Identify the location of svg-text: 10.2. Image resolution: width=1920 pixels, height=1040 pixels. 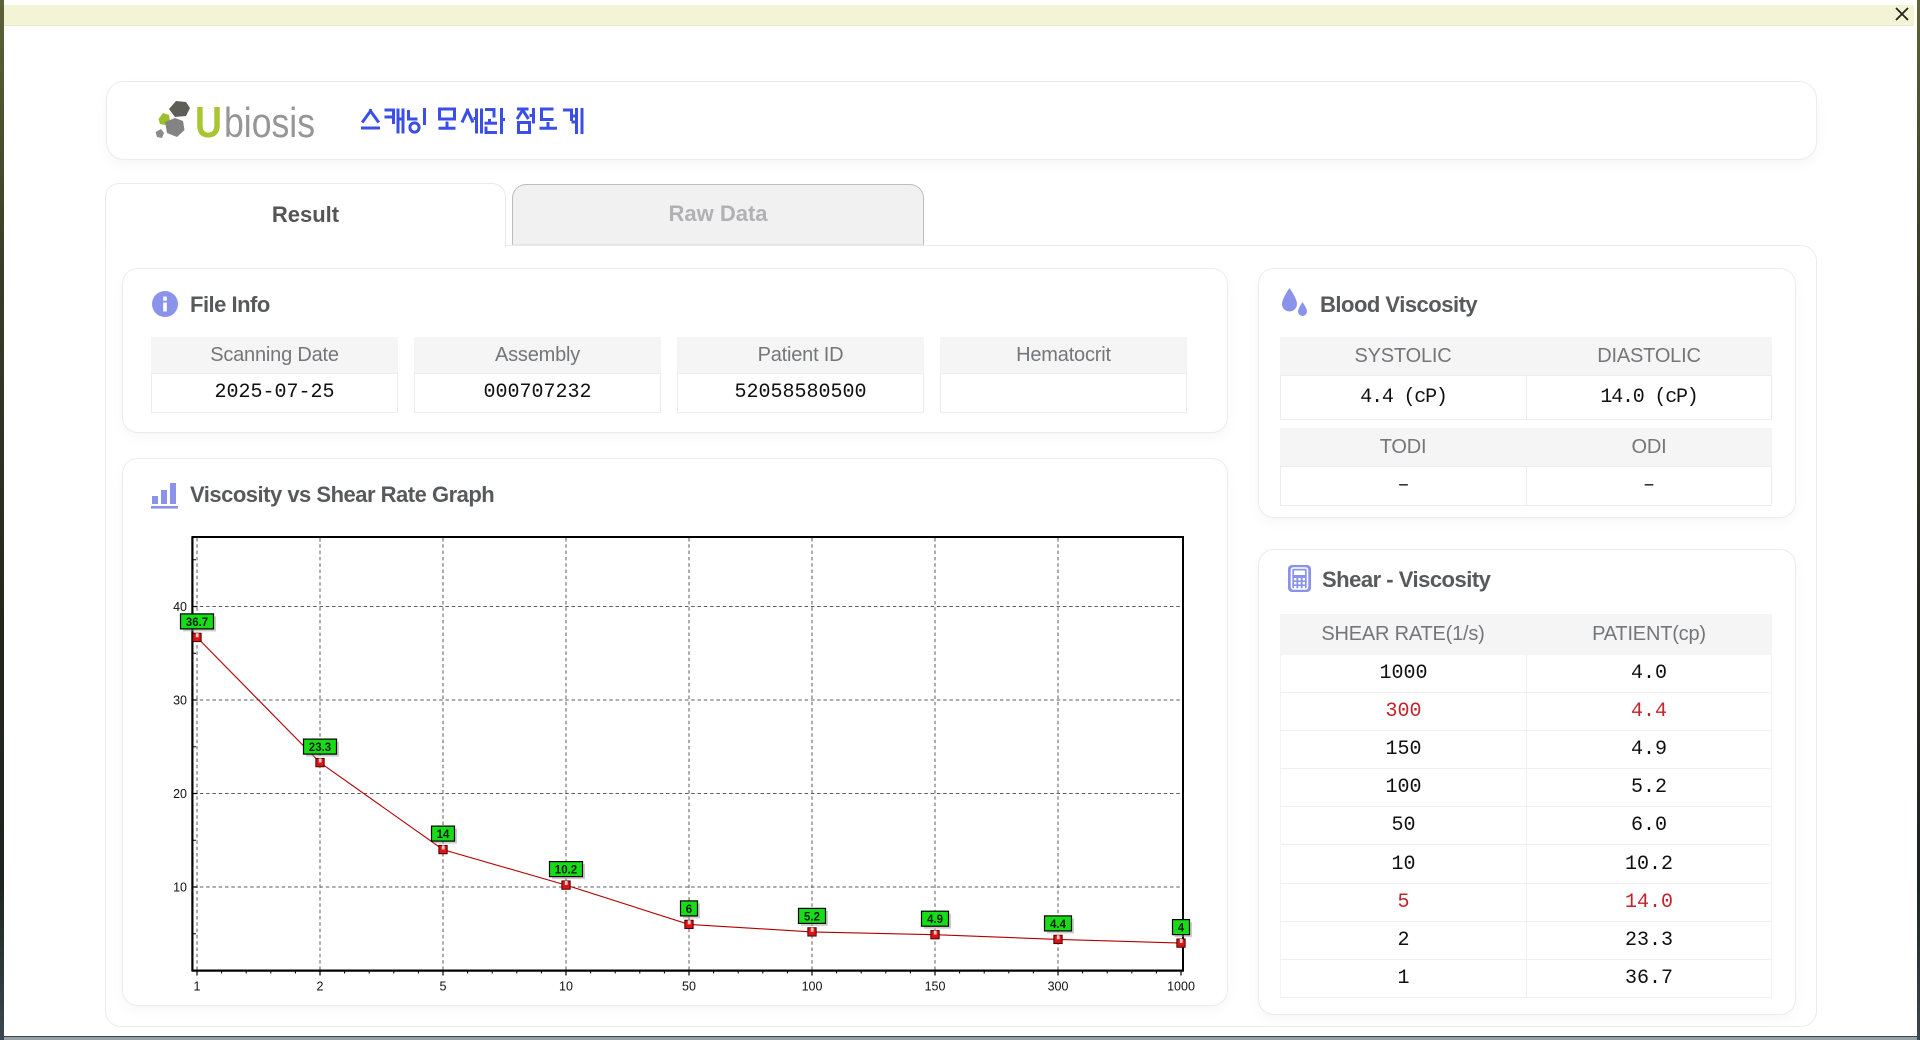
(566, 871).